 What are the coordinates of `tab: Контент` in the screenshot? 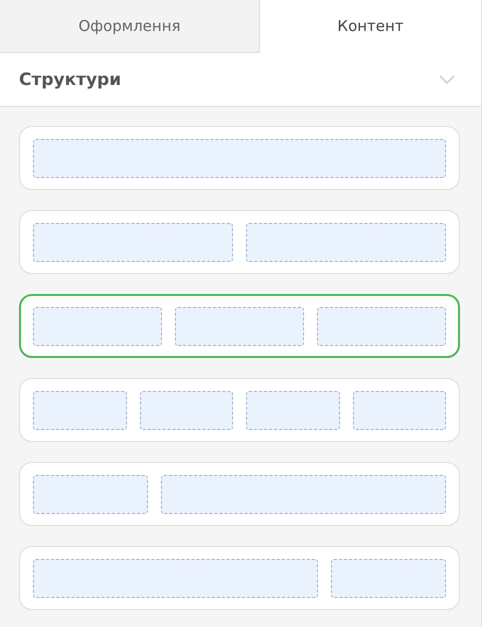 It's located at (370, 26).